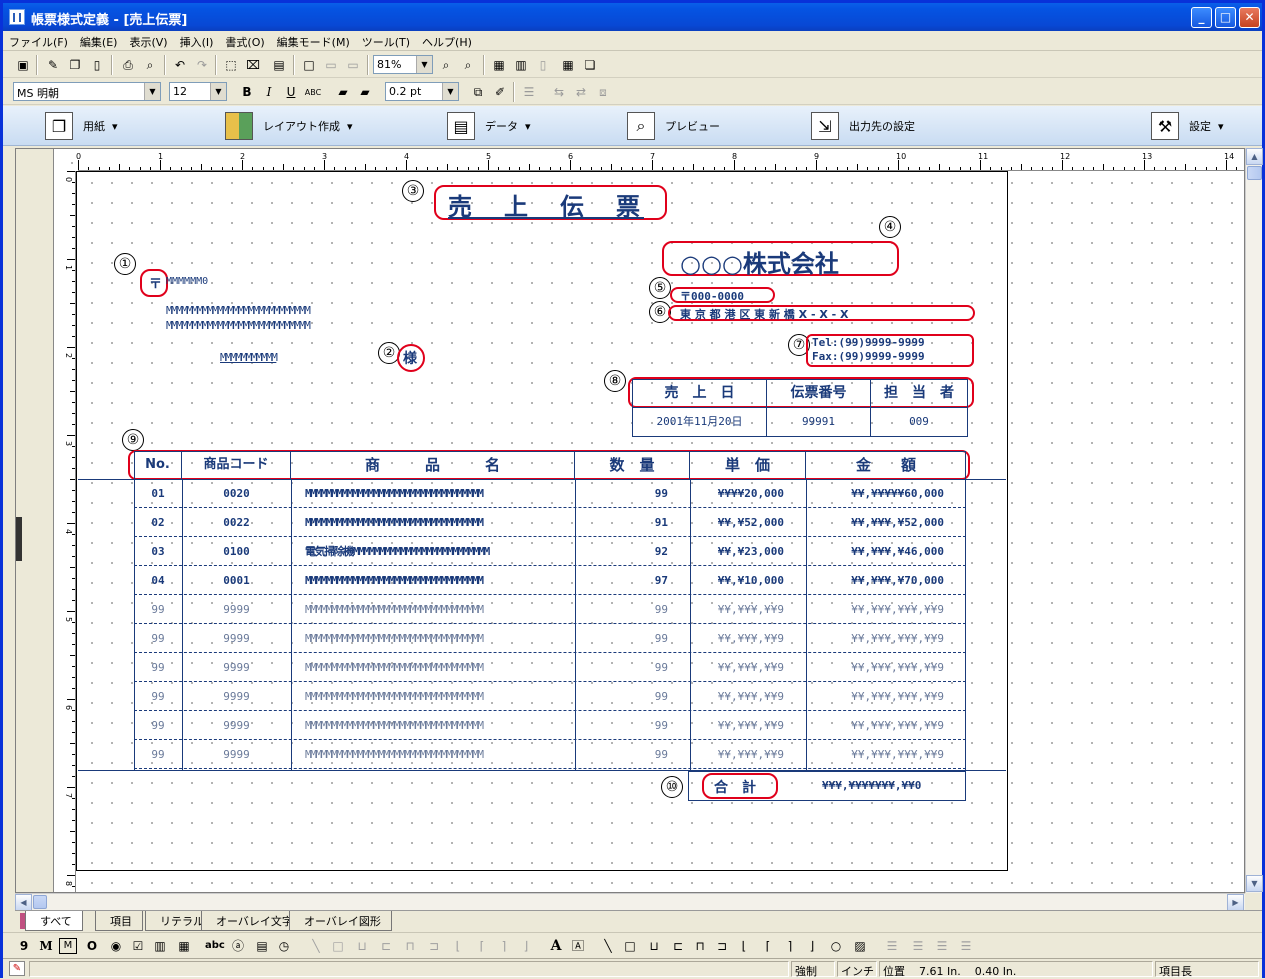 The width and height of the screenshot is (1265, 979). What do you see at coordinates (748, 522) in the screenshot?
I see `table-cell: ¥¥,¥52,000` at bounding box center [748, 522].